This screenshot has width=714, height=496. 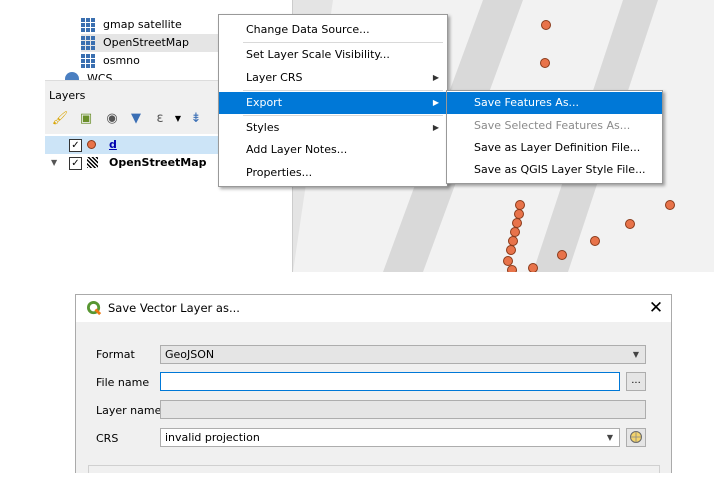 I want to click on qgis-logo-icon, so click(x=94, y=308).